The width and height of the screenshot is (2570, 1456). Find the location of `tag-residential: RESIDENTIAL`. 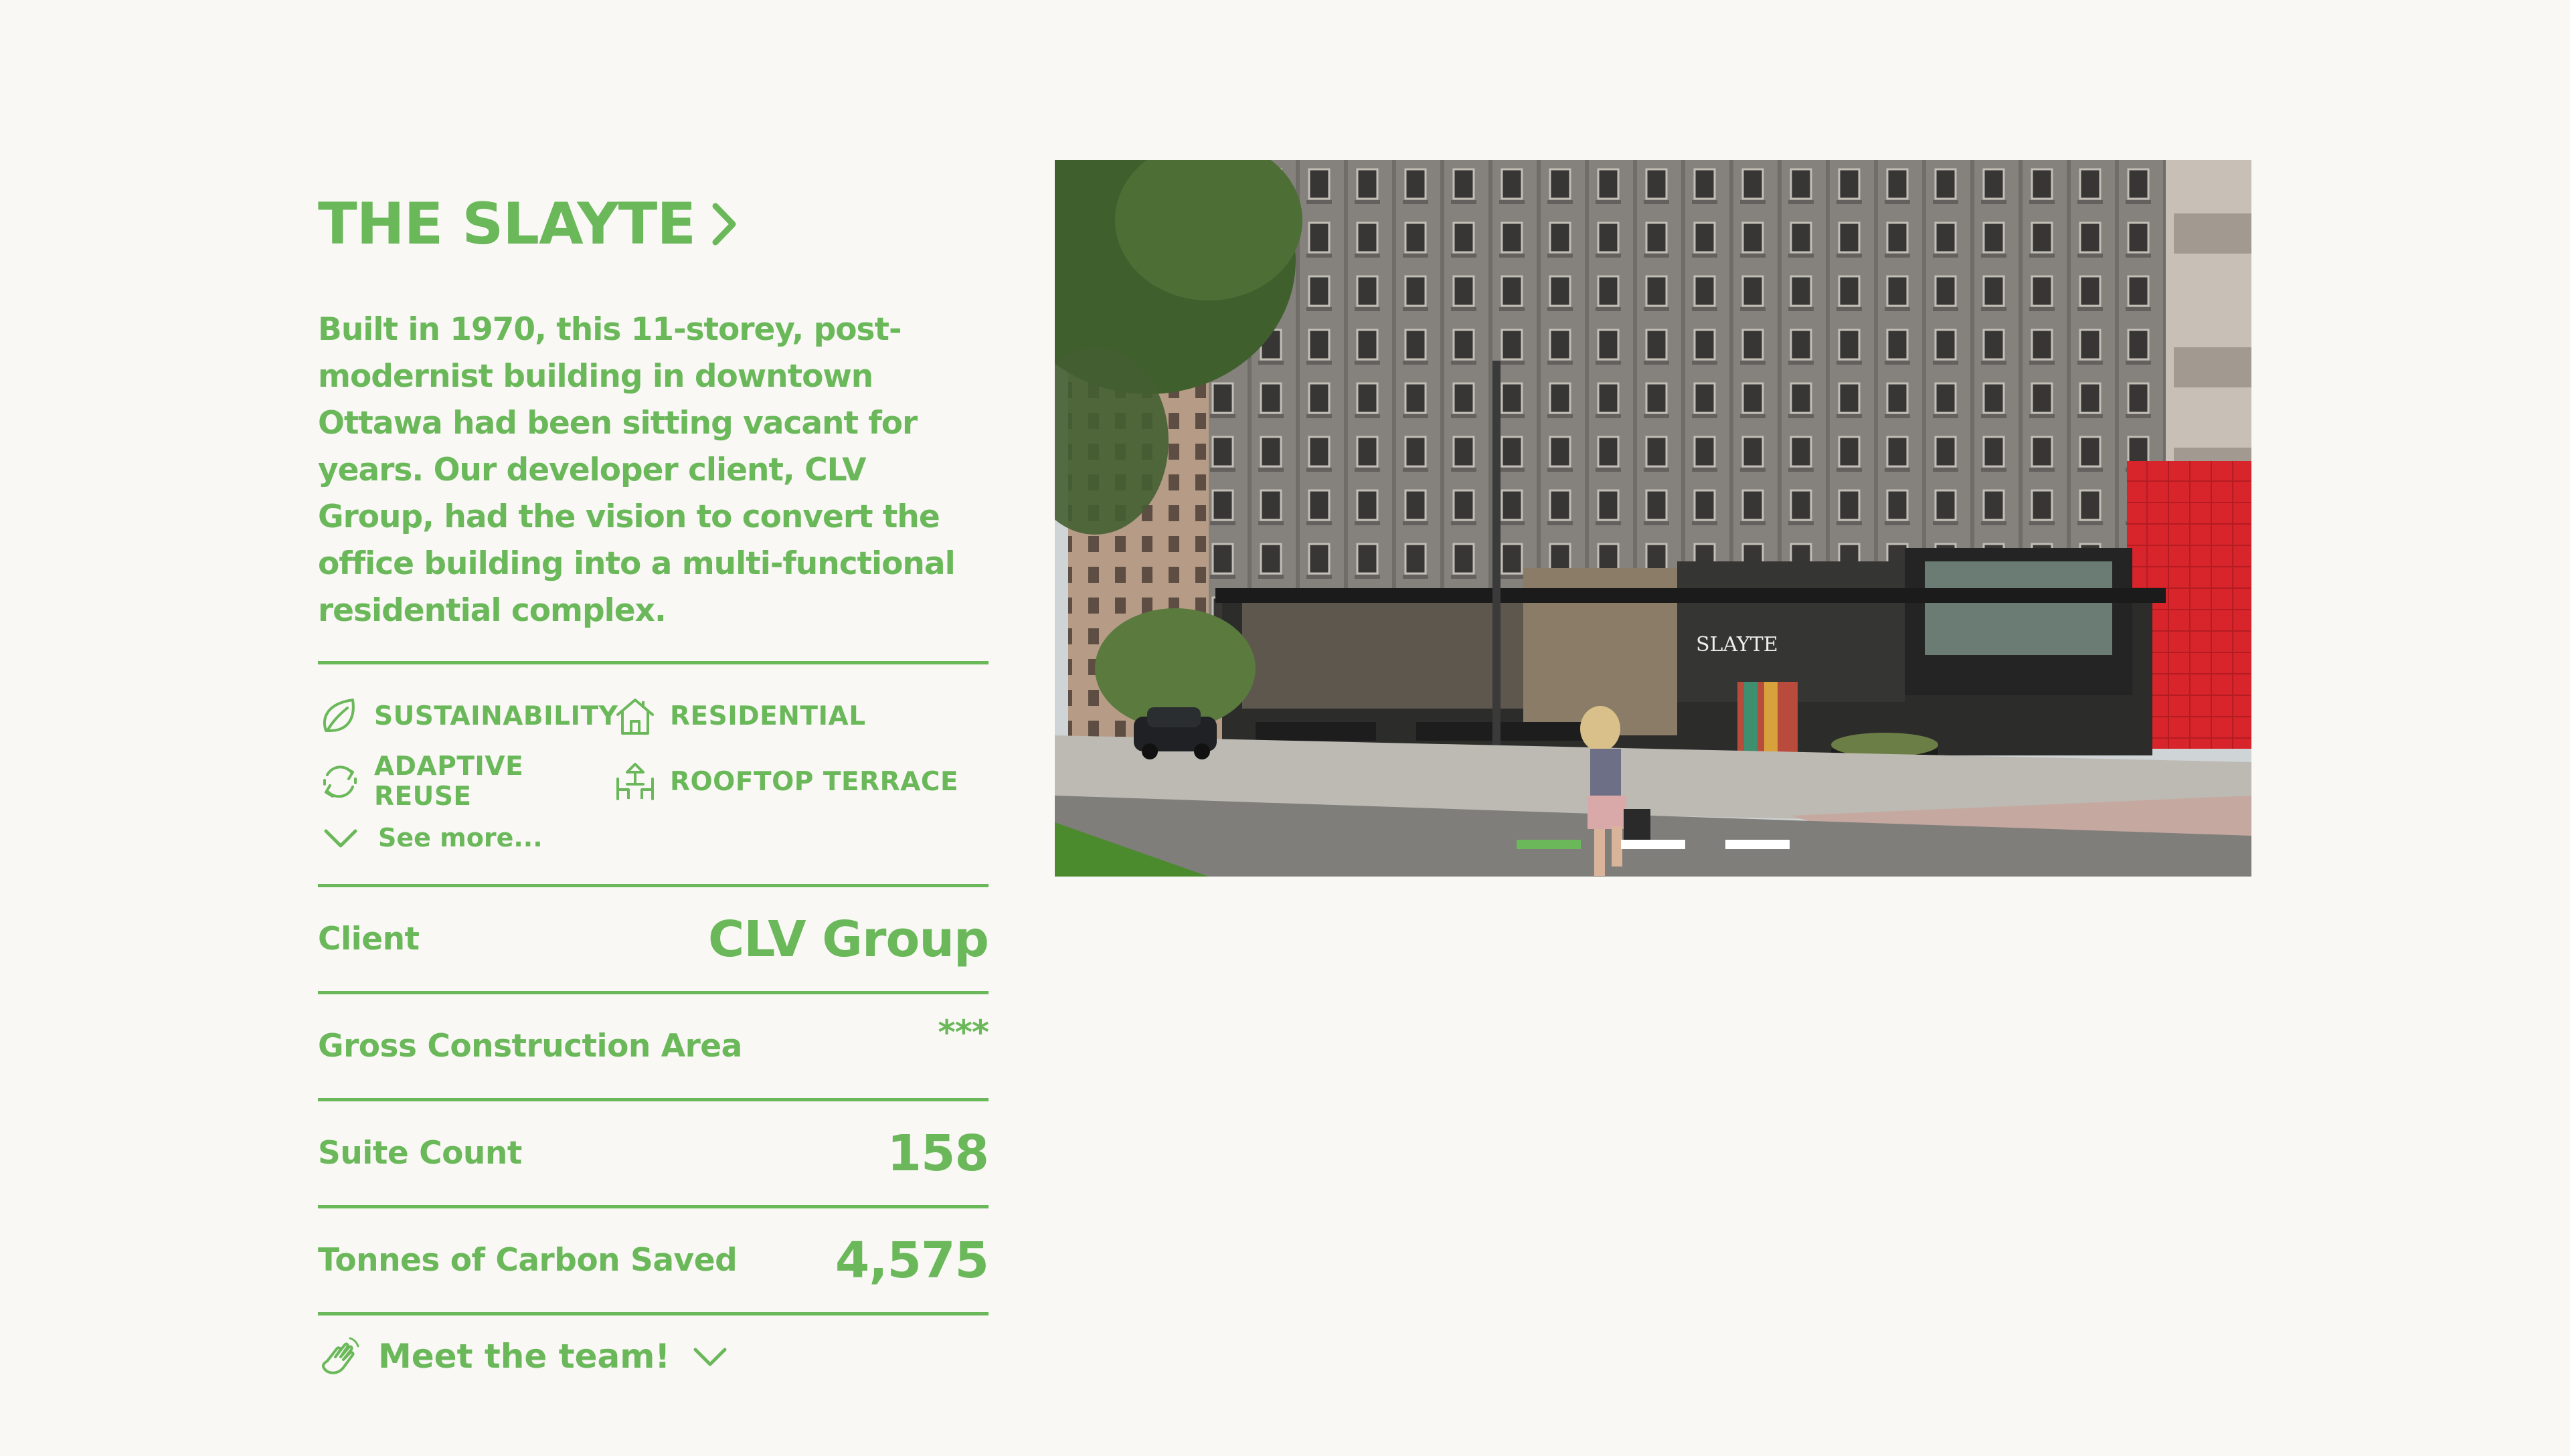

tag-residential: RESIDENTIAL is located at coordinates (740, 716).